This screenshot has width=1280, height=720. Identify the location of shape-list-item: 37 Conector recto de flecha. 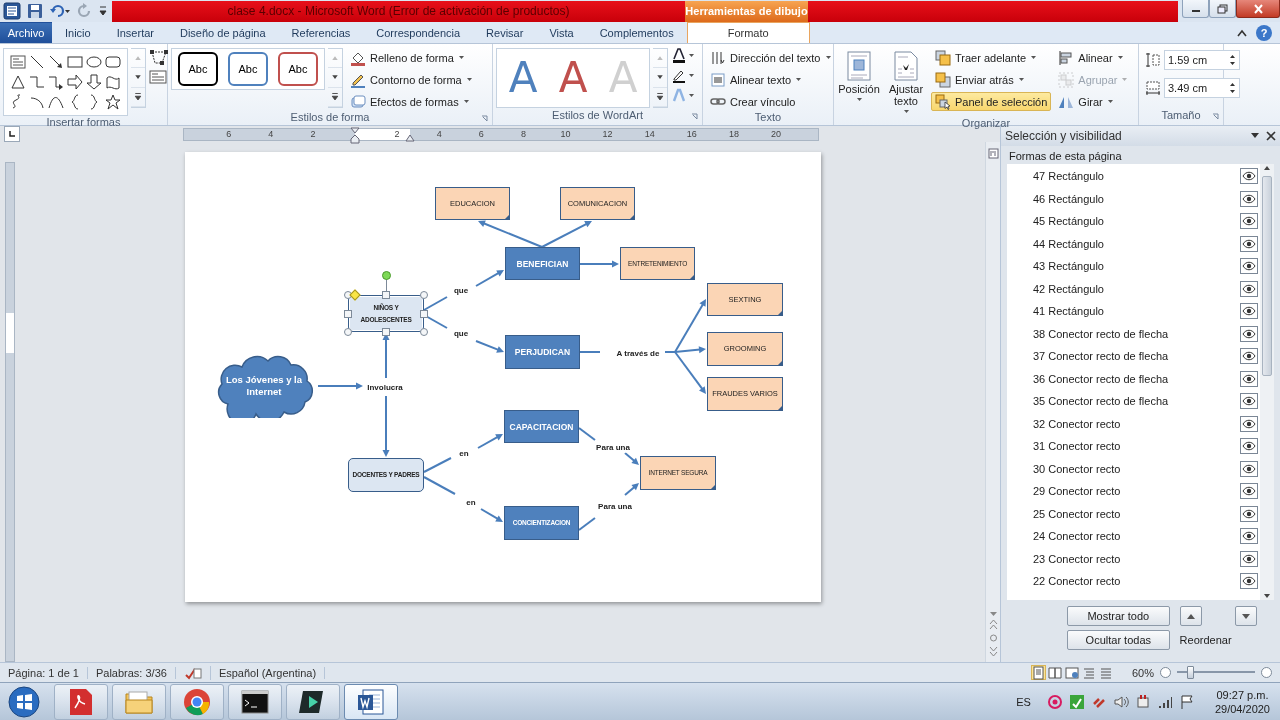
(1101, 356).